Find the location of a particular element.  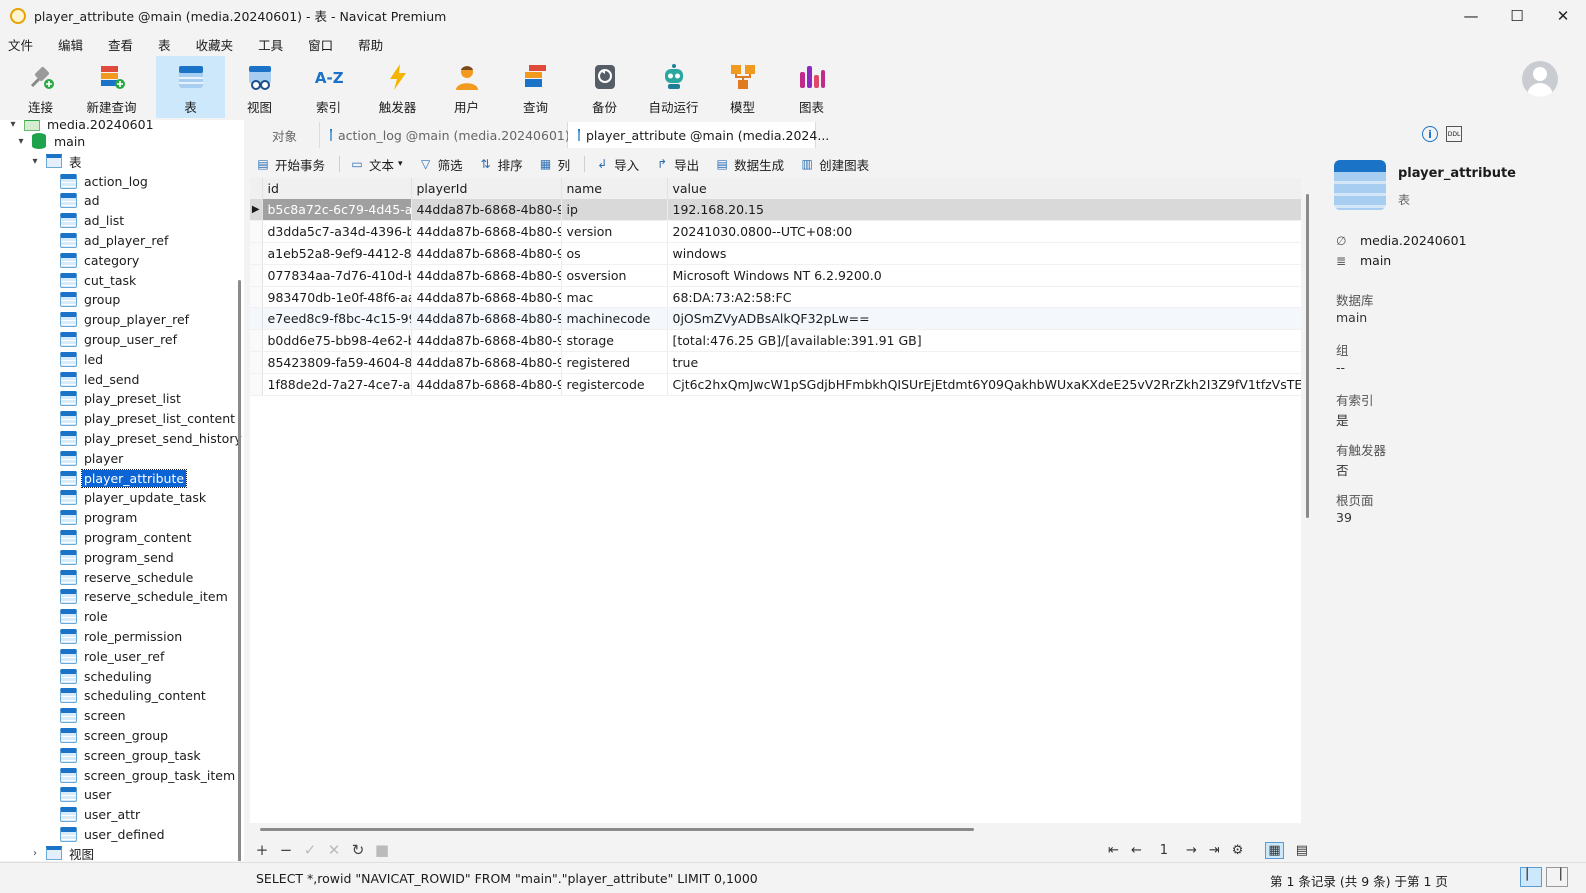

cell-value: Microsoft Windows NT 6.2.9200.0 is located at coordinates (984, 275).